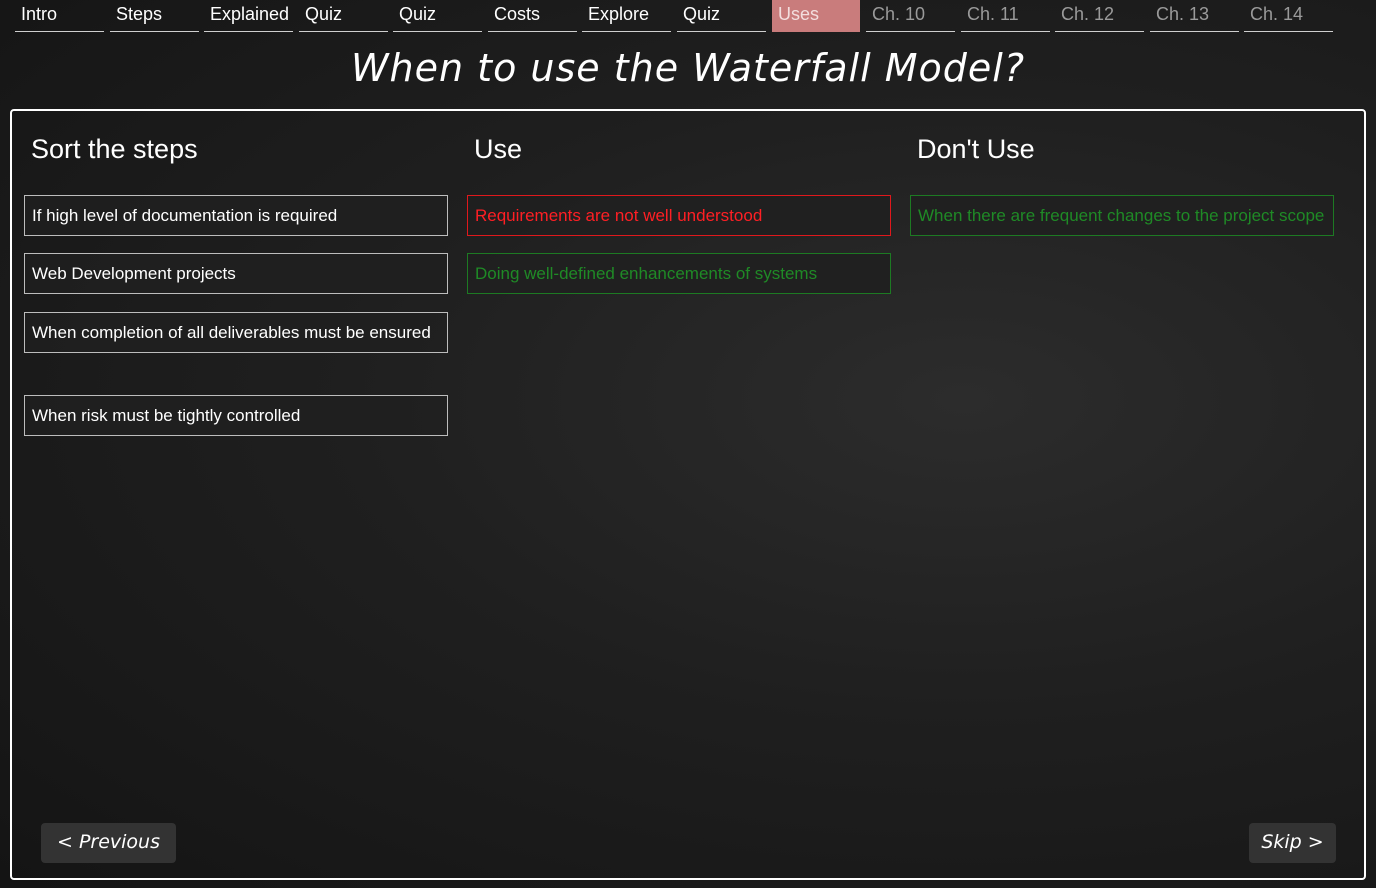 The height and width of the screenshot is (888, 1376). Describe the element at coordinates (687, 68) in the screenshot. I see `page-title: When to use the Waterfall Model?` at that location.